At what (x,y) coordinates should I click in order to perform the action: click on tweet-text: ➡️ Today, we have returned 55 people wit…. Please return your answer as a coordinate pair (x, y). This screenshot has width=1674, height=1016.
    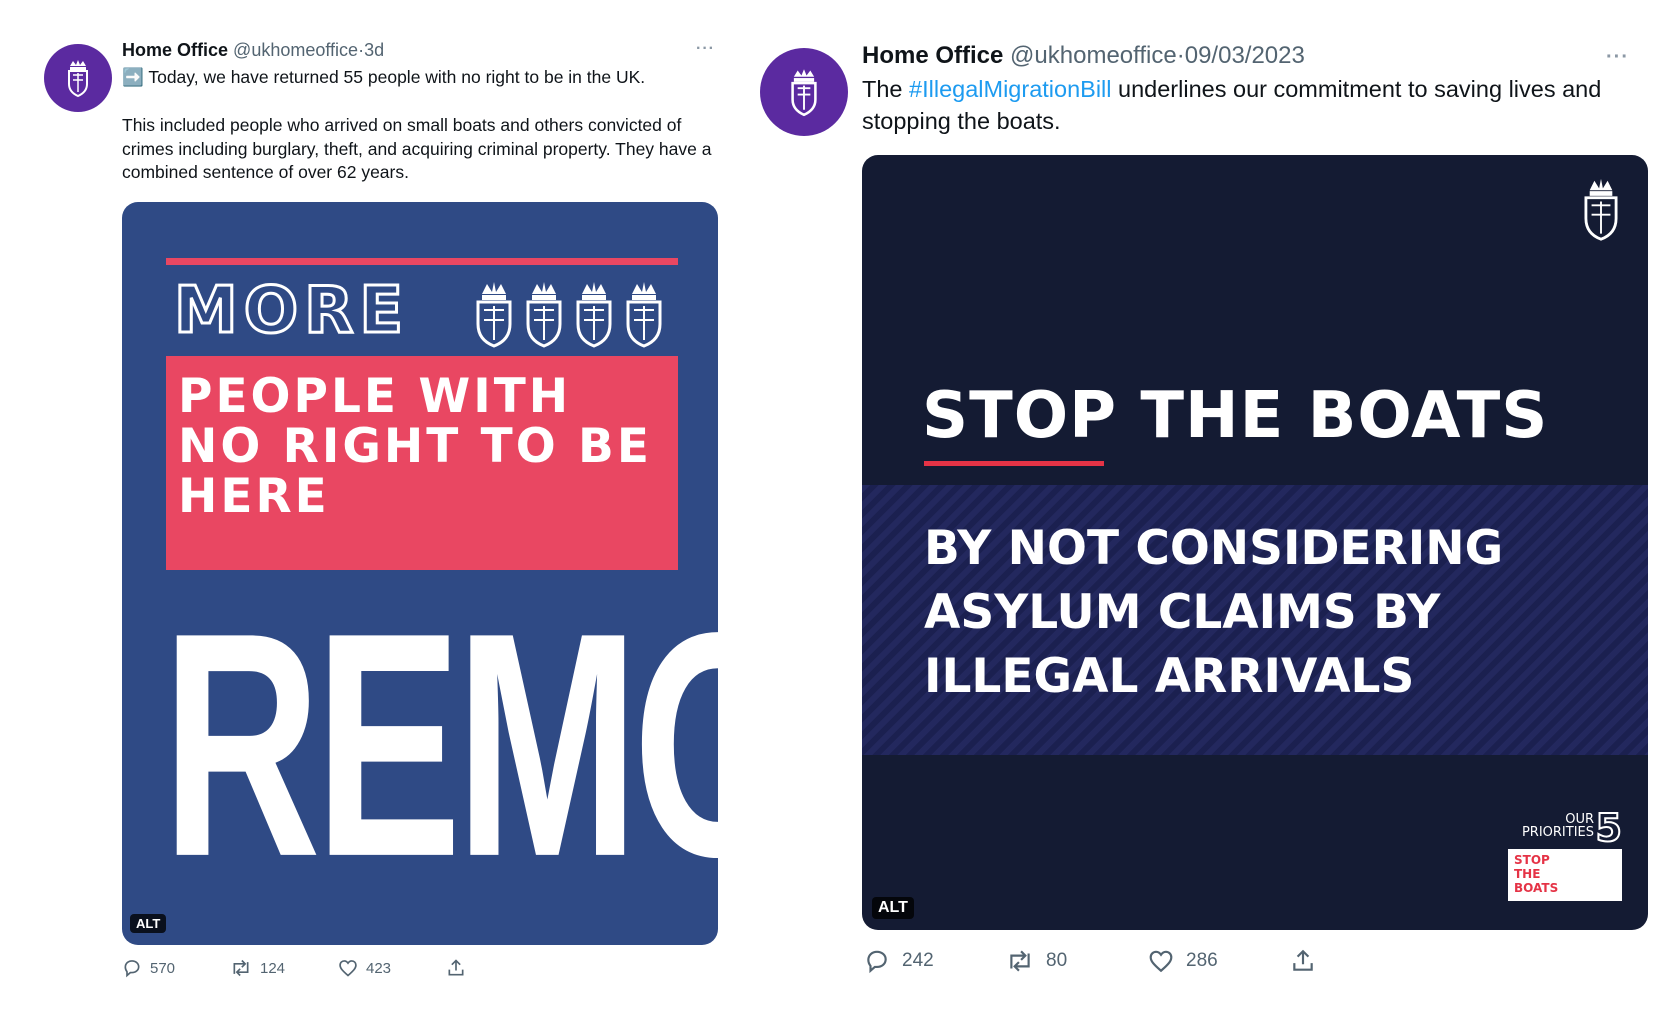
    Looking at the image, I should click on (417, 125).